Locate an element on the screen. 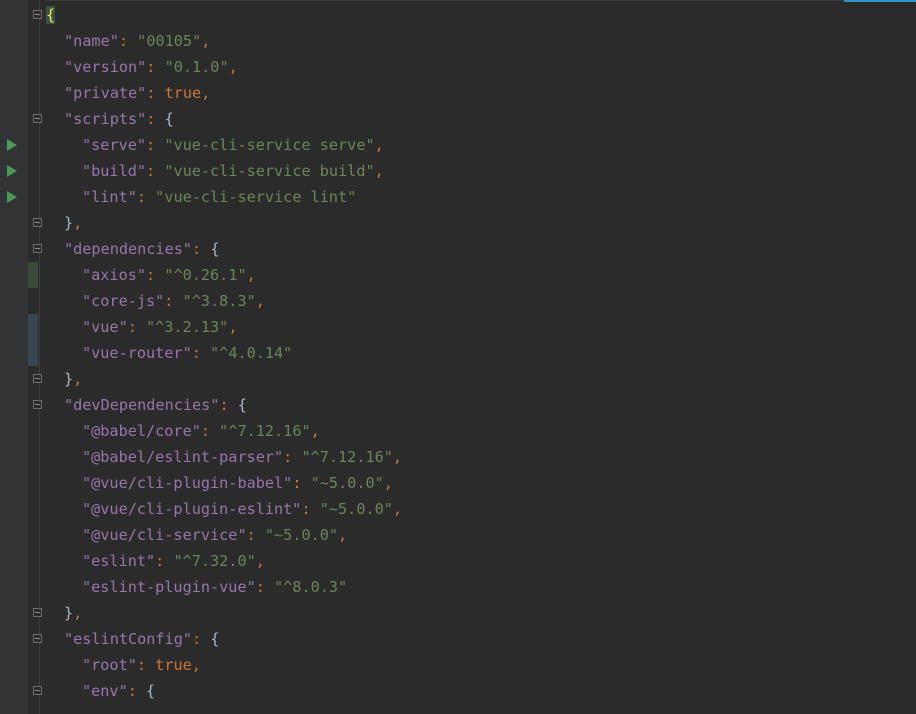 This screenshot has width=916, height=714. code-line: "root": true, is located at coordinates (123, 665).